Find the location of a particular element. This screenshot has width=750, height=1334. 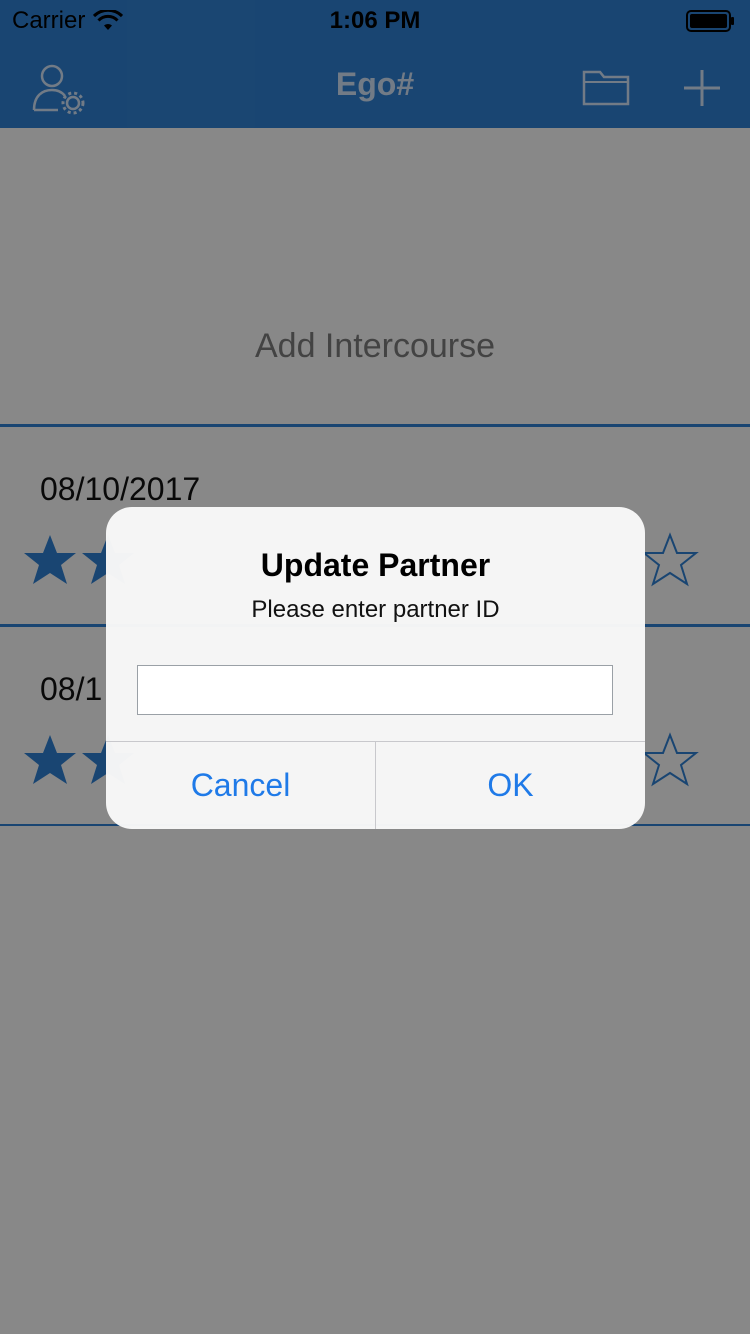

dialog-message: Please enter partner ID is located at coordinates (375, 609).